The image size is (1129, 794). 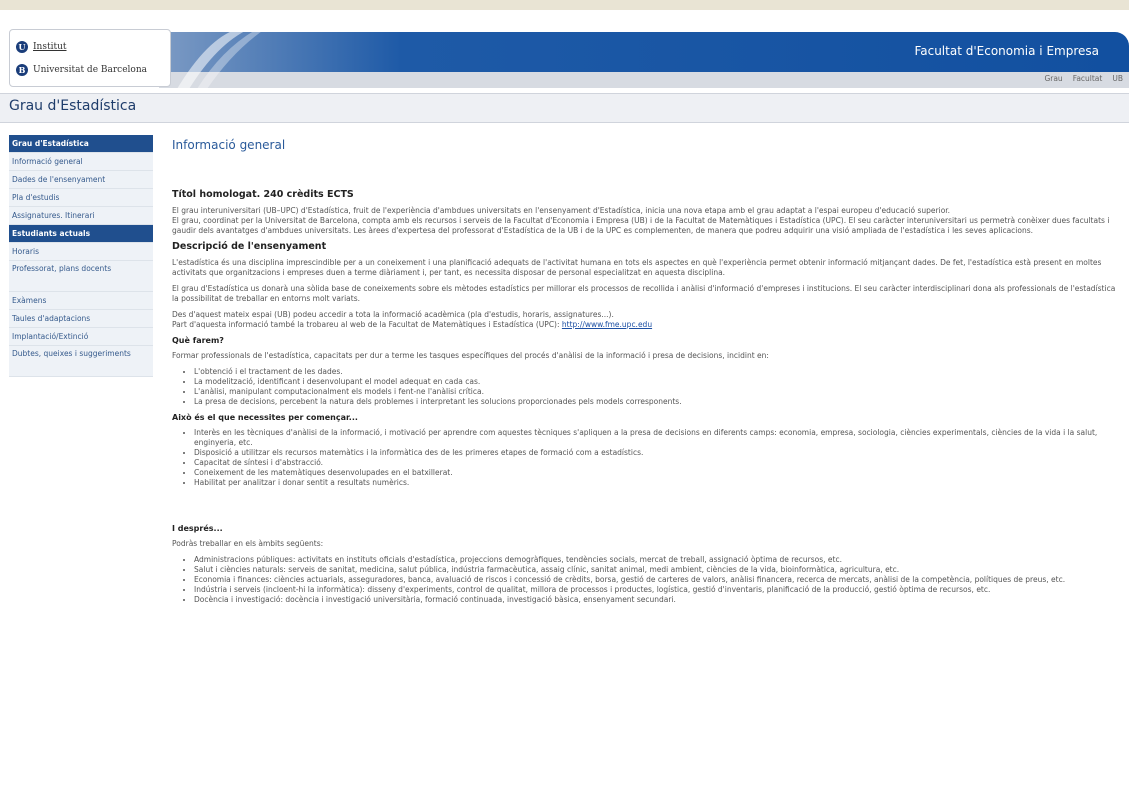 What do you see at coordinates (81, 276) in the screenshot?
I see `sidebar-item-professorat: Professorat, plans docents` at bounding box center [81, 276].